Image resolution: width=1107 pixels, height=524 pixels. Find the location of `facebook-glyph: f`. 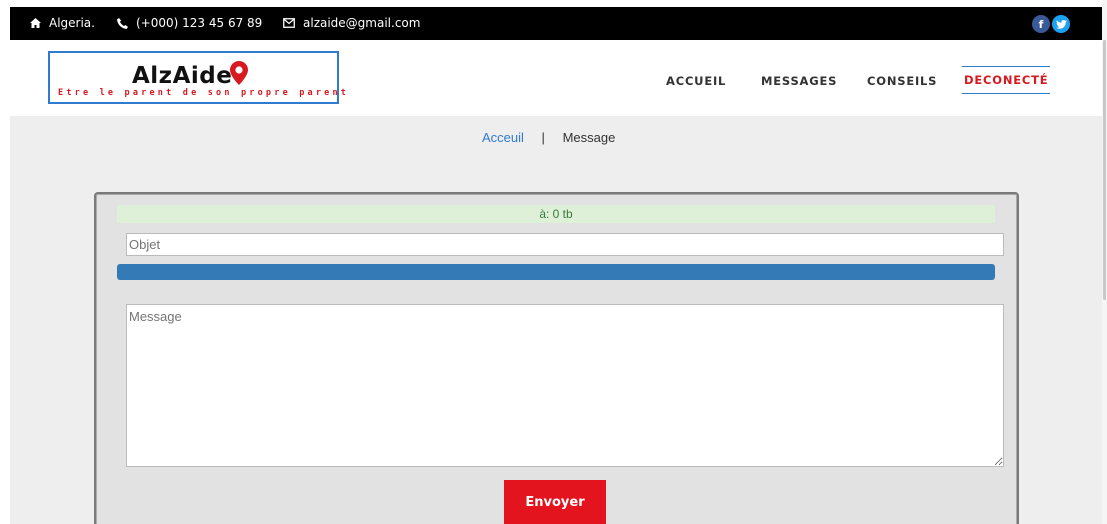

facebook-glyph: f is located at coordinates (1041, 24).